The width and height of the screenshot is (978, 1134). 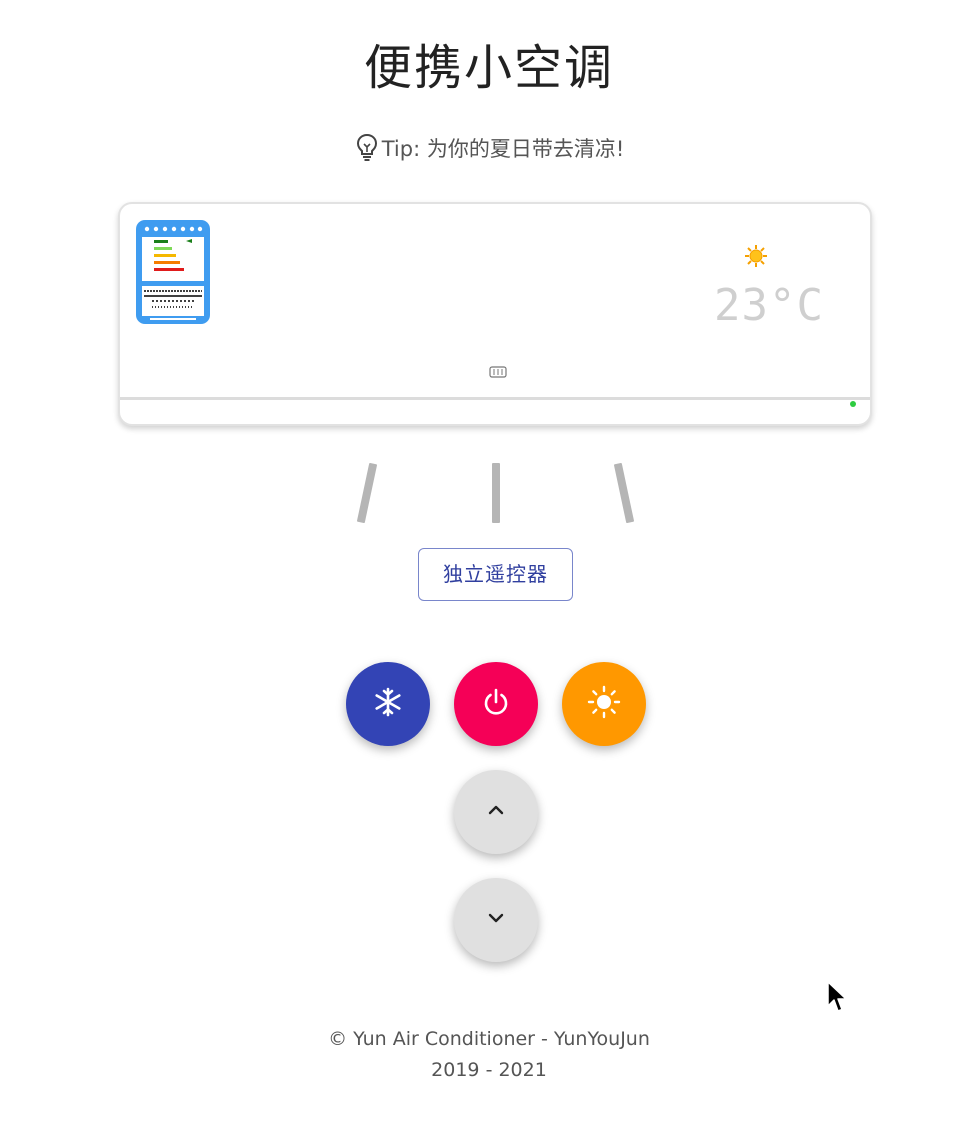 I want to click on power-icon, so click(x=496, y=704).